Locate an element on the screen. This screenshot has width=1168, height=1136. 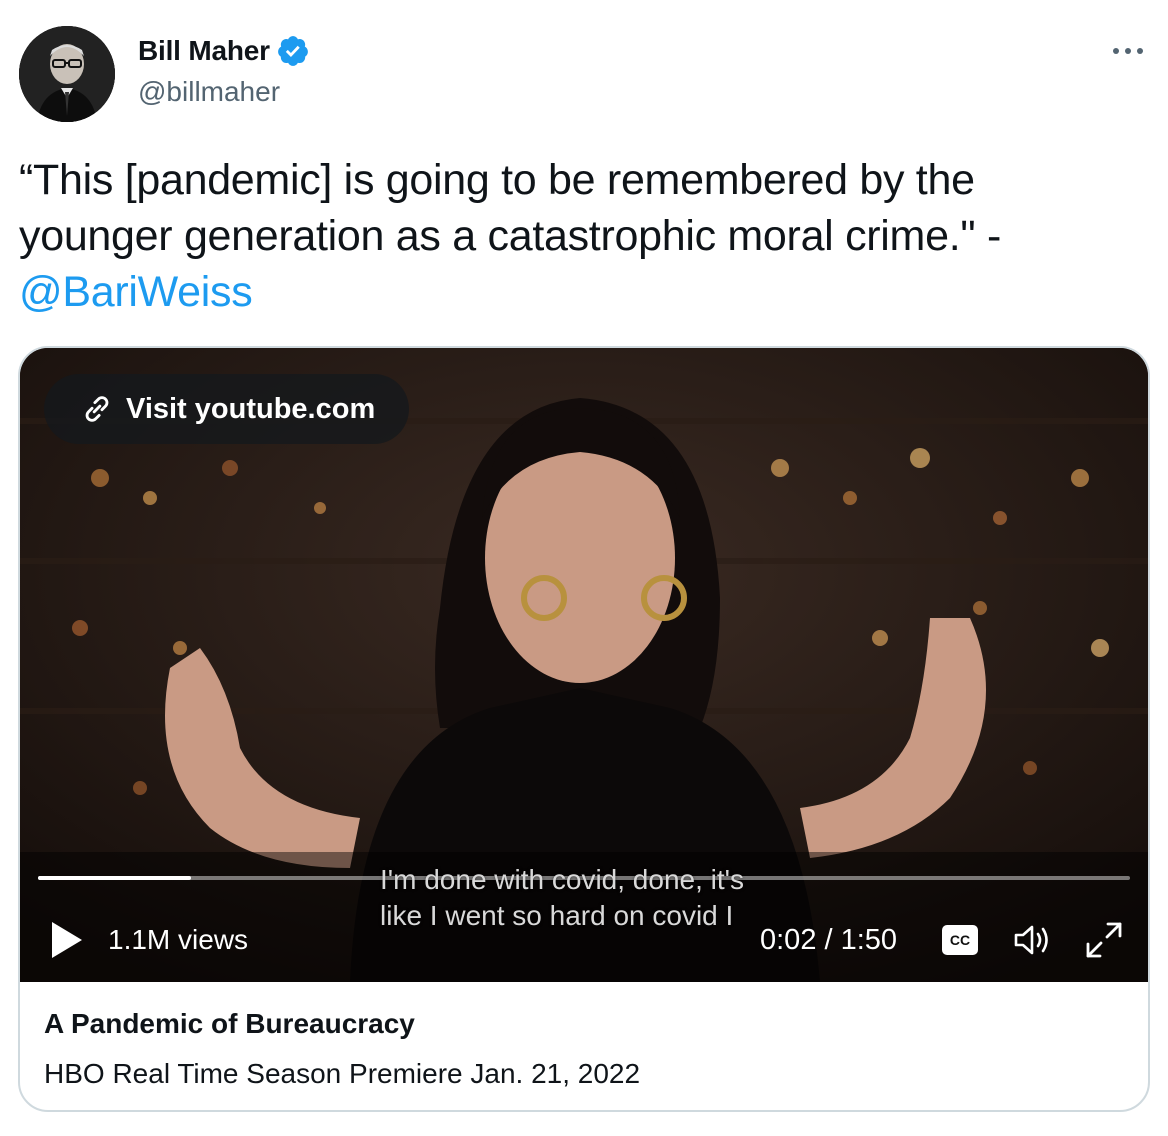
avatar-photo-icon is located at coordinates (67, 74).